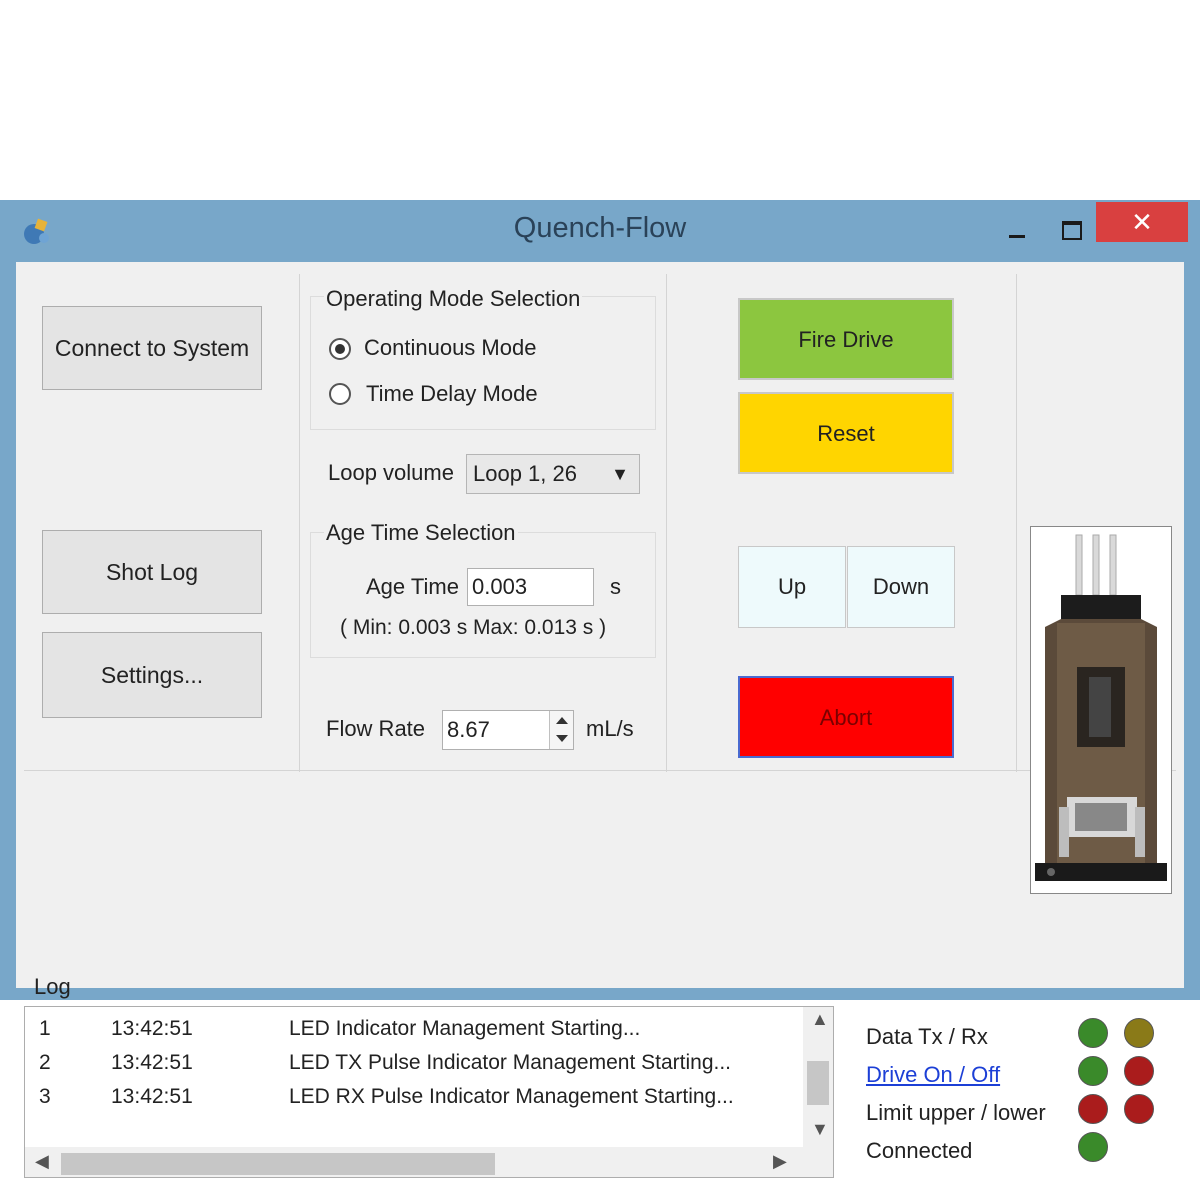 The image size is (1200, 1200). What do you see at coordinates (391, 472) in the screenshot?
I see `loop-volume-label: Loop volume` at bounding box center [391, 472].